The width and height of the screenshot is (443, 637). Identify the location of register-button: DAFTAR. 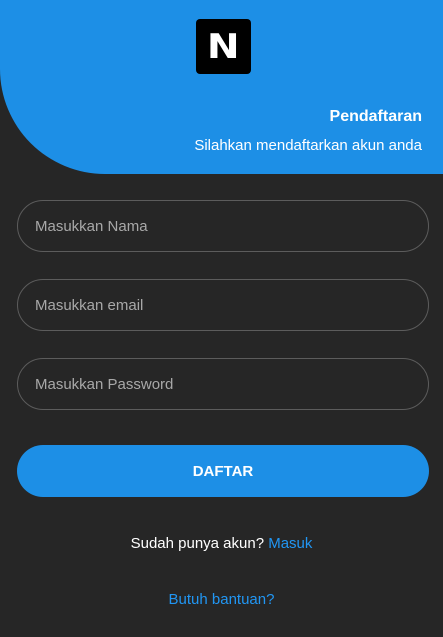
(223, 471).